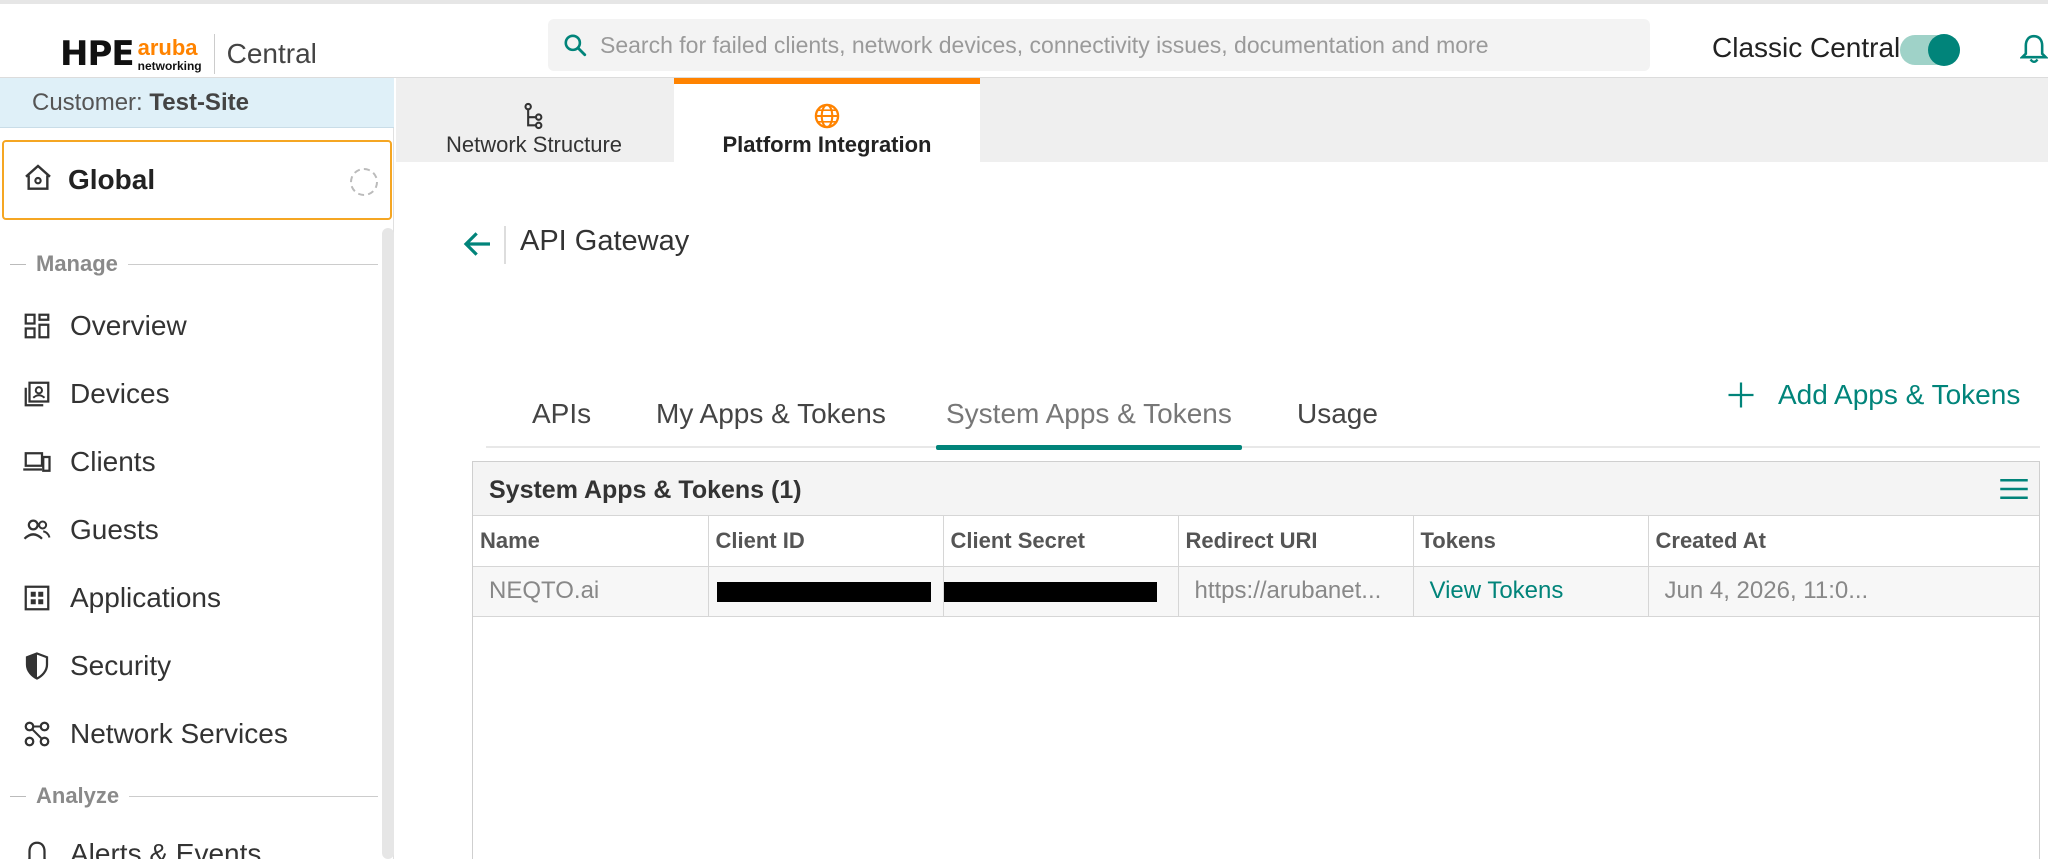 This screenshot has width=2048, height=859. What do you see at coordinates (1089, 424) in the screenshot?
I see `subtab-system-apps-tokens: System Apps & Tokens` at bounding box center [1089, 424].